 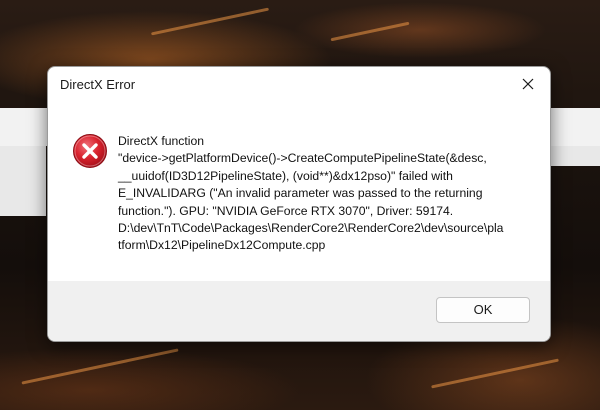 What do you see at coordinates (161, 141) in the screenshot?
I see `message-line: DirectX function` at bounding box center [161, 141].